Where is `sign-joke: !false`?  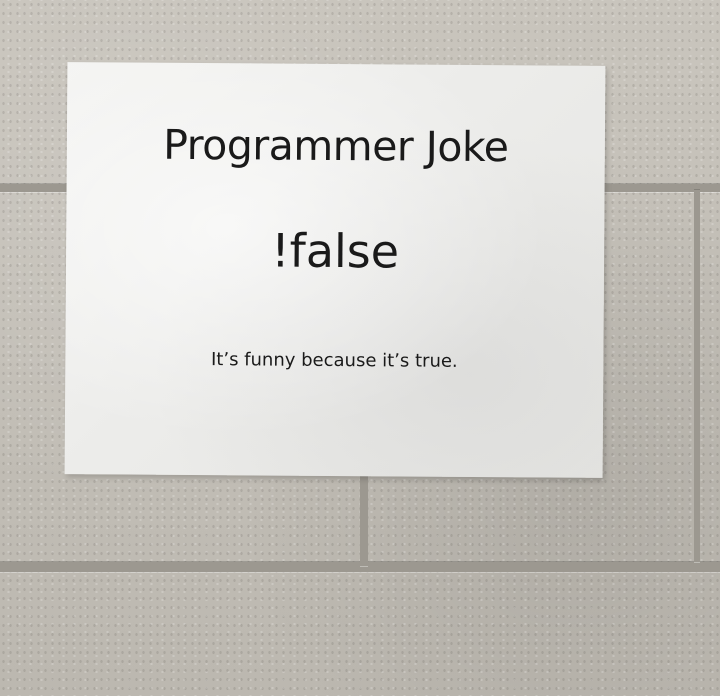 sign-joke: !false is located at coordinates (335, 251).